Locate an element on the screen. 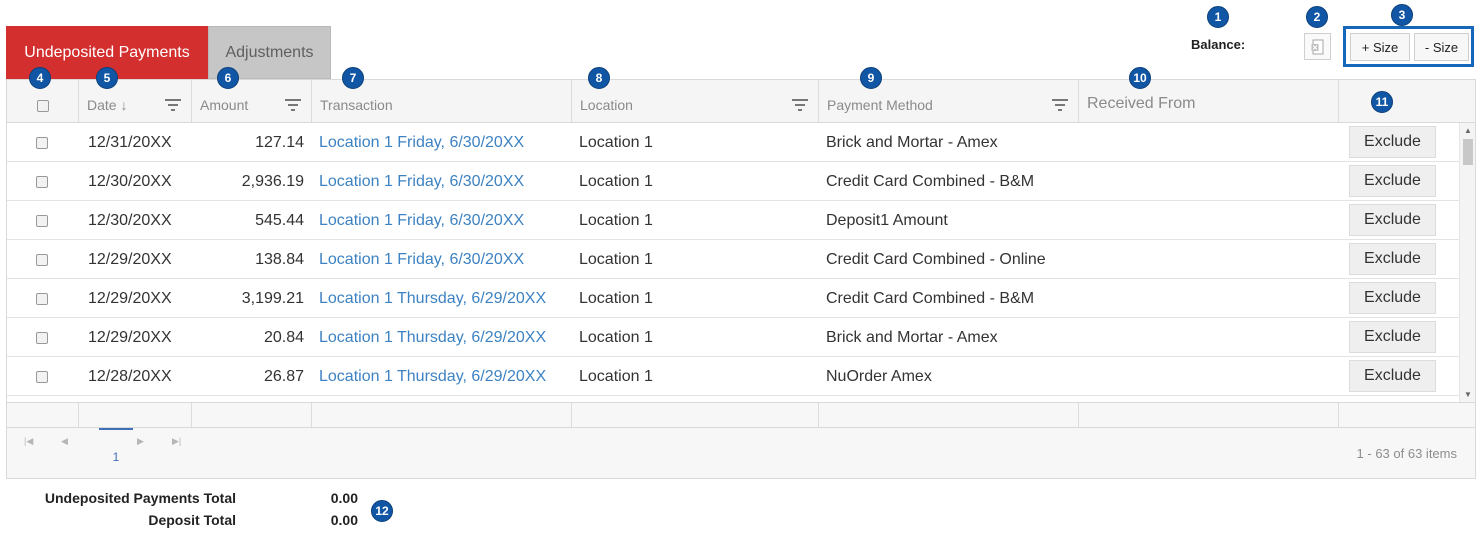  payment-method-cell: Credit Card Combined - Online is located at coordinates (936, 259).